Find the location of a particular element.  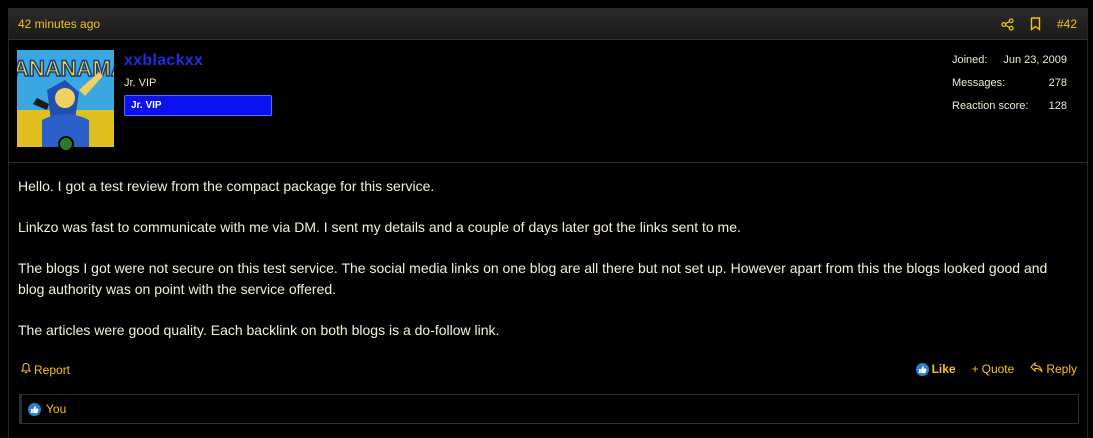

user-banner: Jr. VIP is located at coordinates (198, 105).